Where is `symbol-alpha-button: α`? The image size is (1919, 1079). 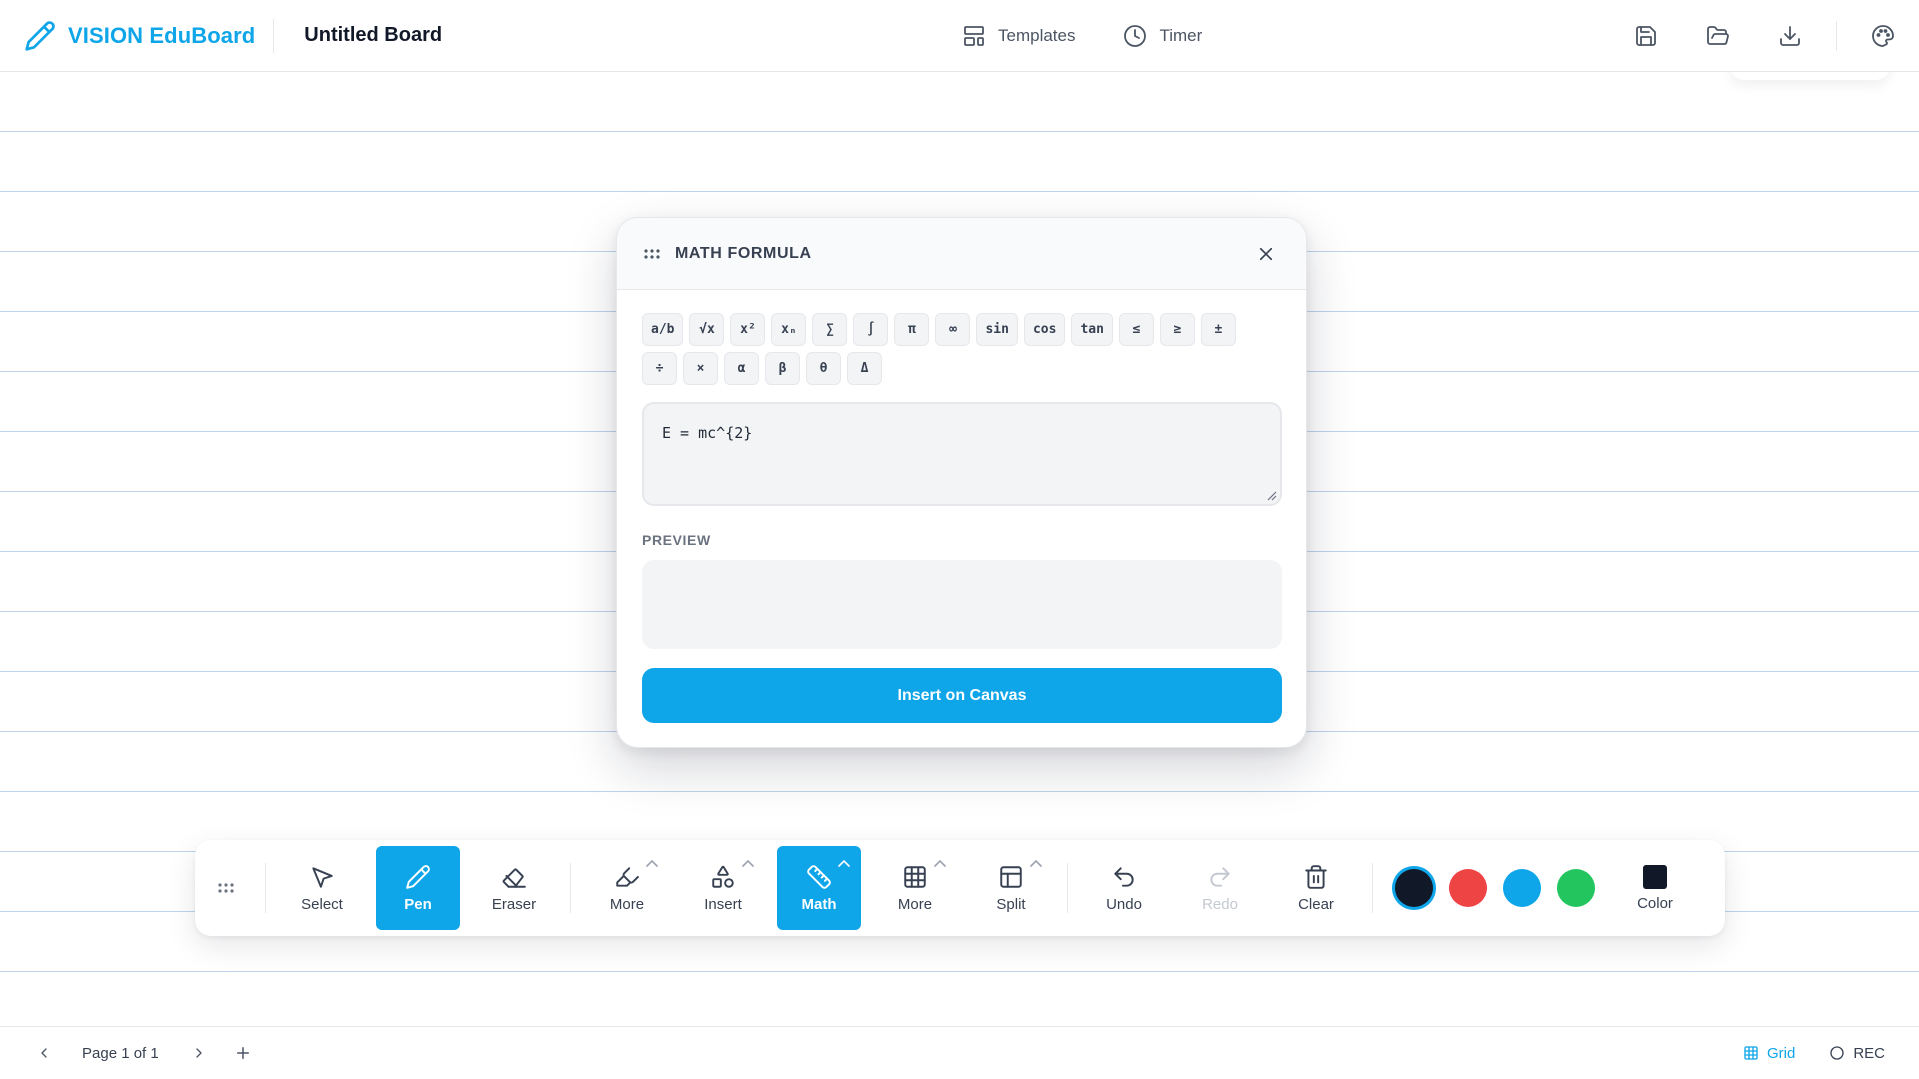 symbol-alpha-button: α is located at coordinates (741, 368).